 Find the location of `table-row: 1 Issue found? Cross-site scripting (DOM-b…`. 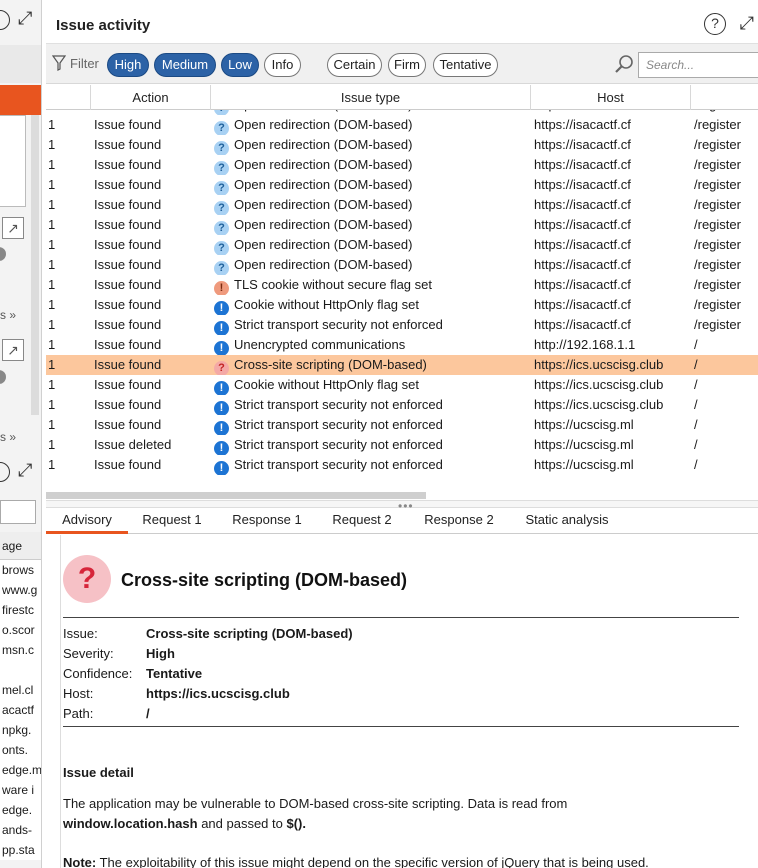

table-row: 1 Issue found? Cross-site scripting (DOM-b… is located at coordinates (402, 365).